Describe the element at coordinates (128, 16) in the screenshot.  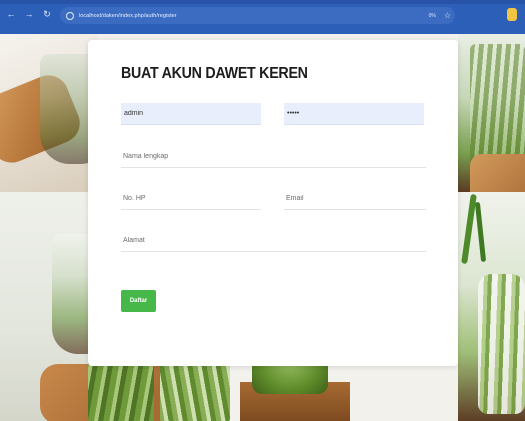
I see `url-text: localhost/daken/index.php/auth/register` at that location.